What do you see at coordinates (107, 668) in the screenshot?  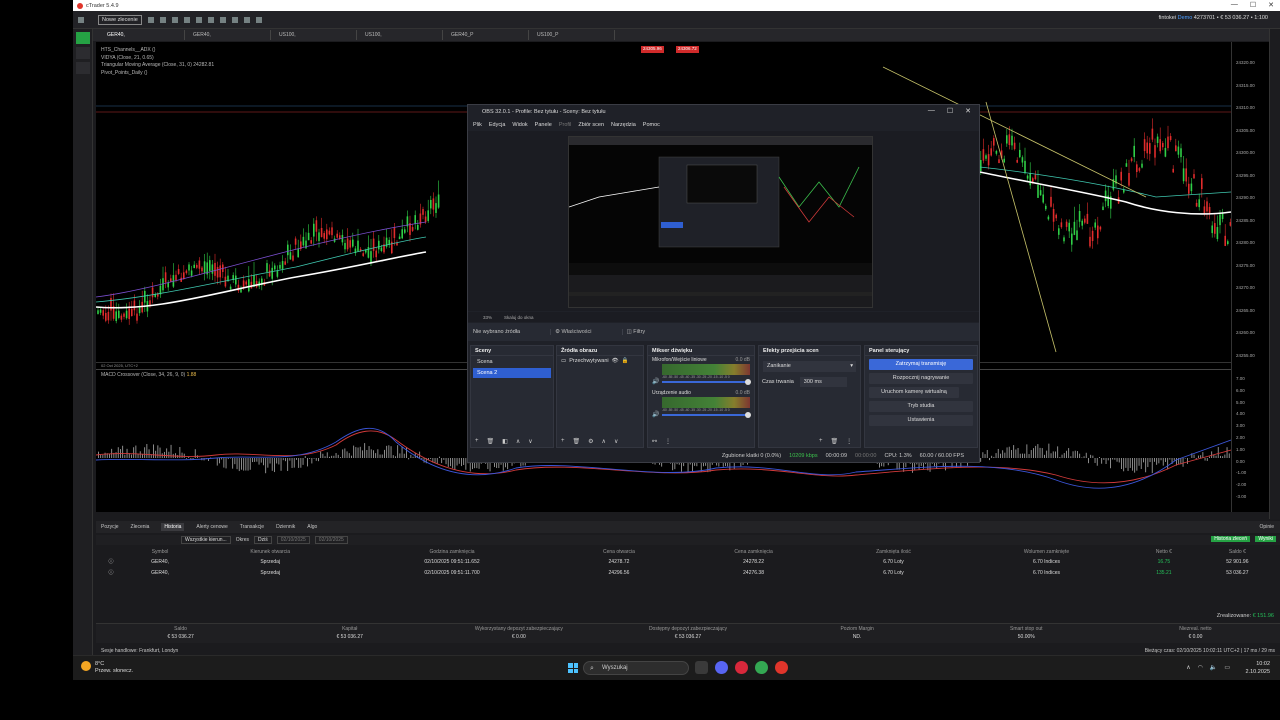 I see `weather-widget: 8°C Przew. słonecz.` at bounding box center [107, 668].